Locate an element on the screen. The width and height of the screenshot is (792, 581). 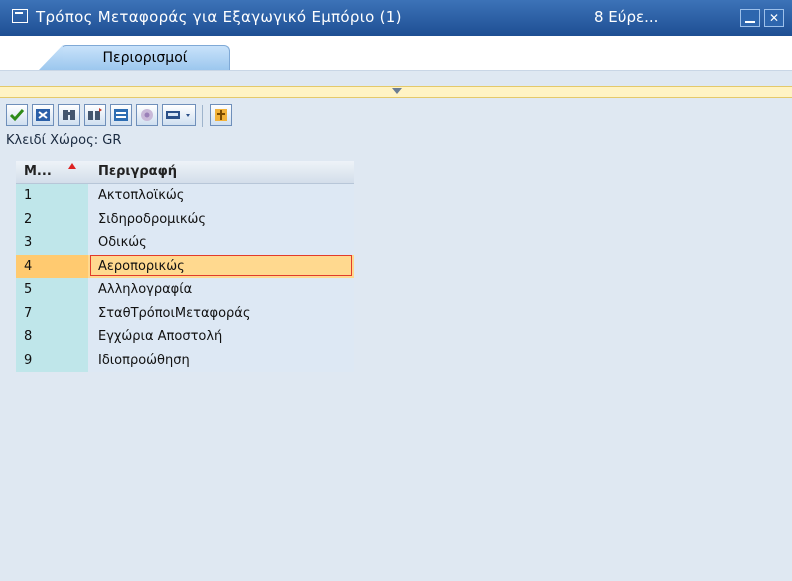
row-description: Εγχώρια Αποστολή is located at coordinates (160, 336).